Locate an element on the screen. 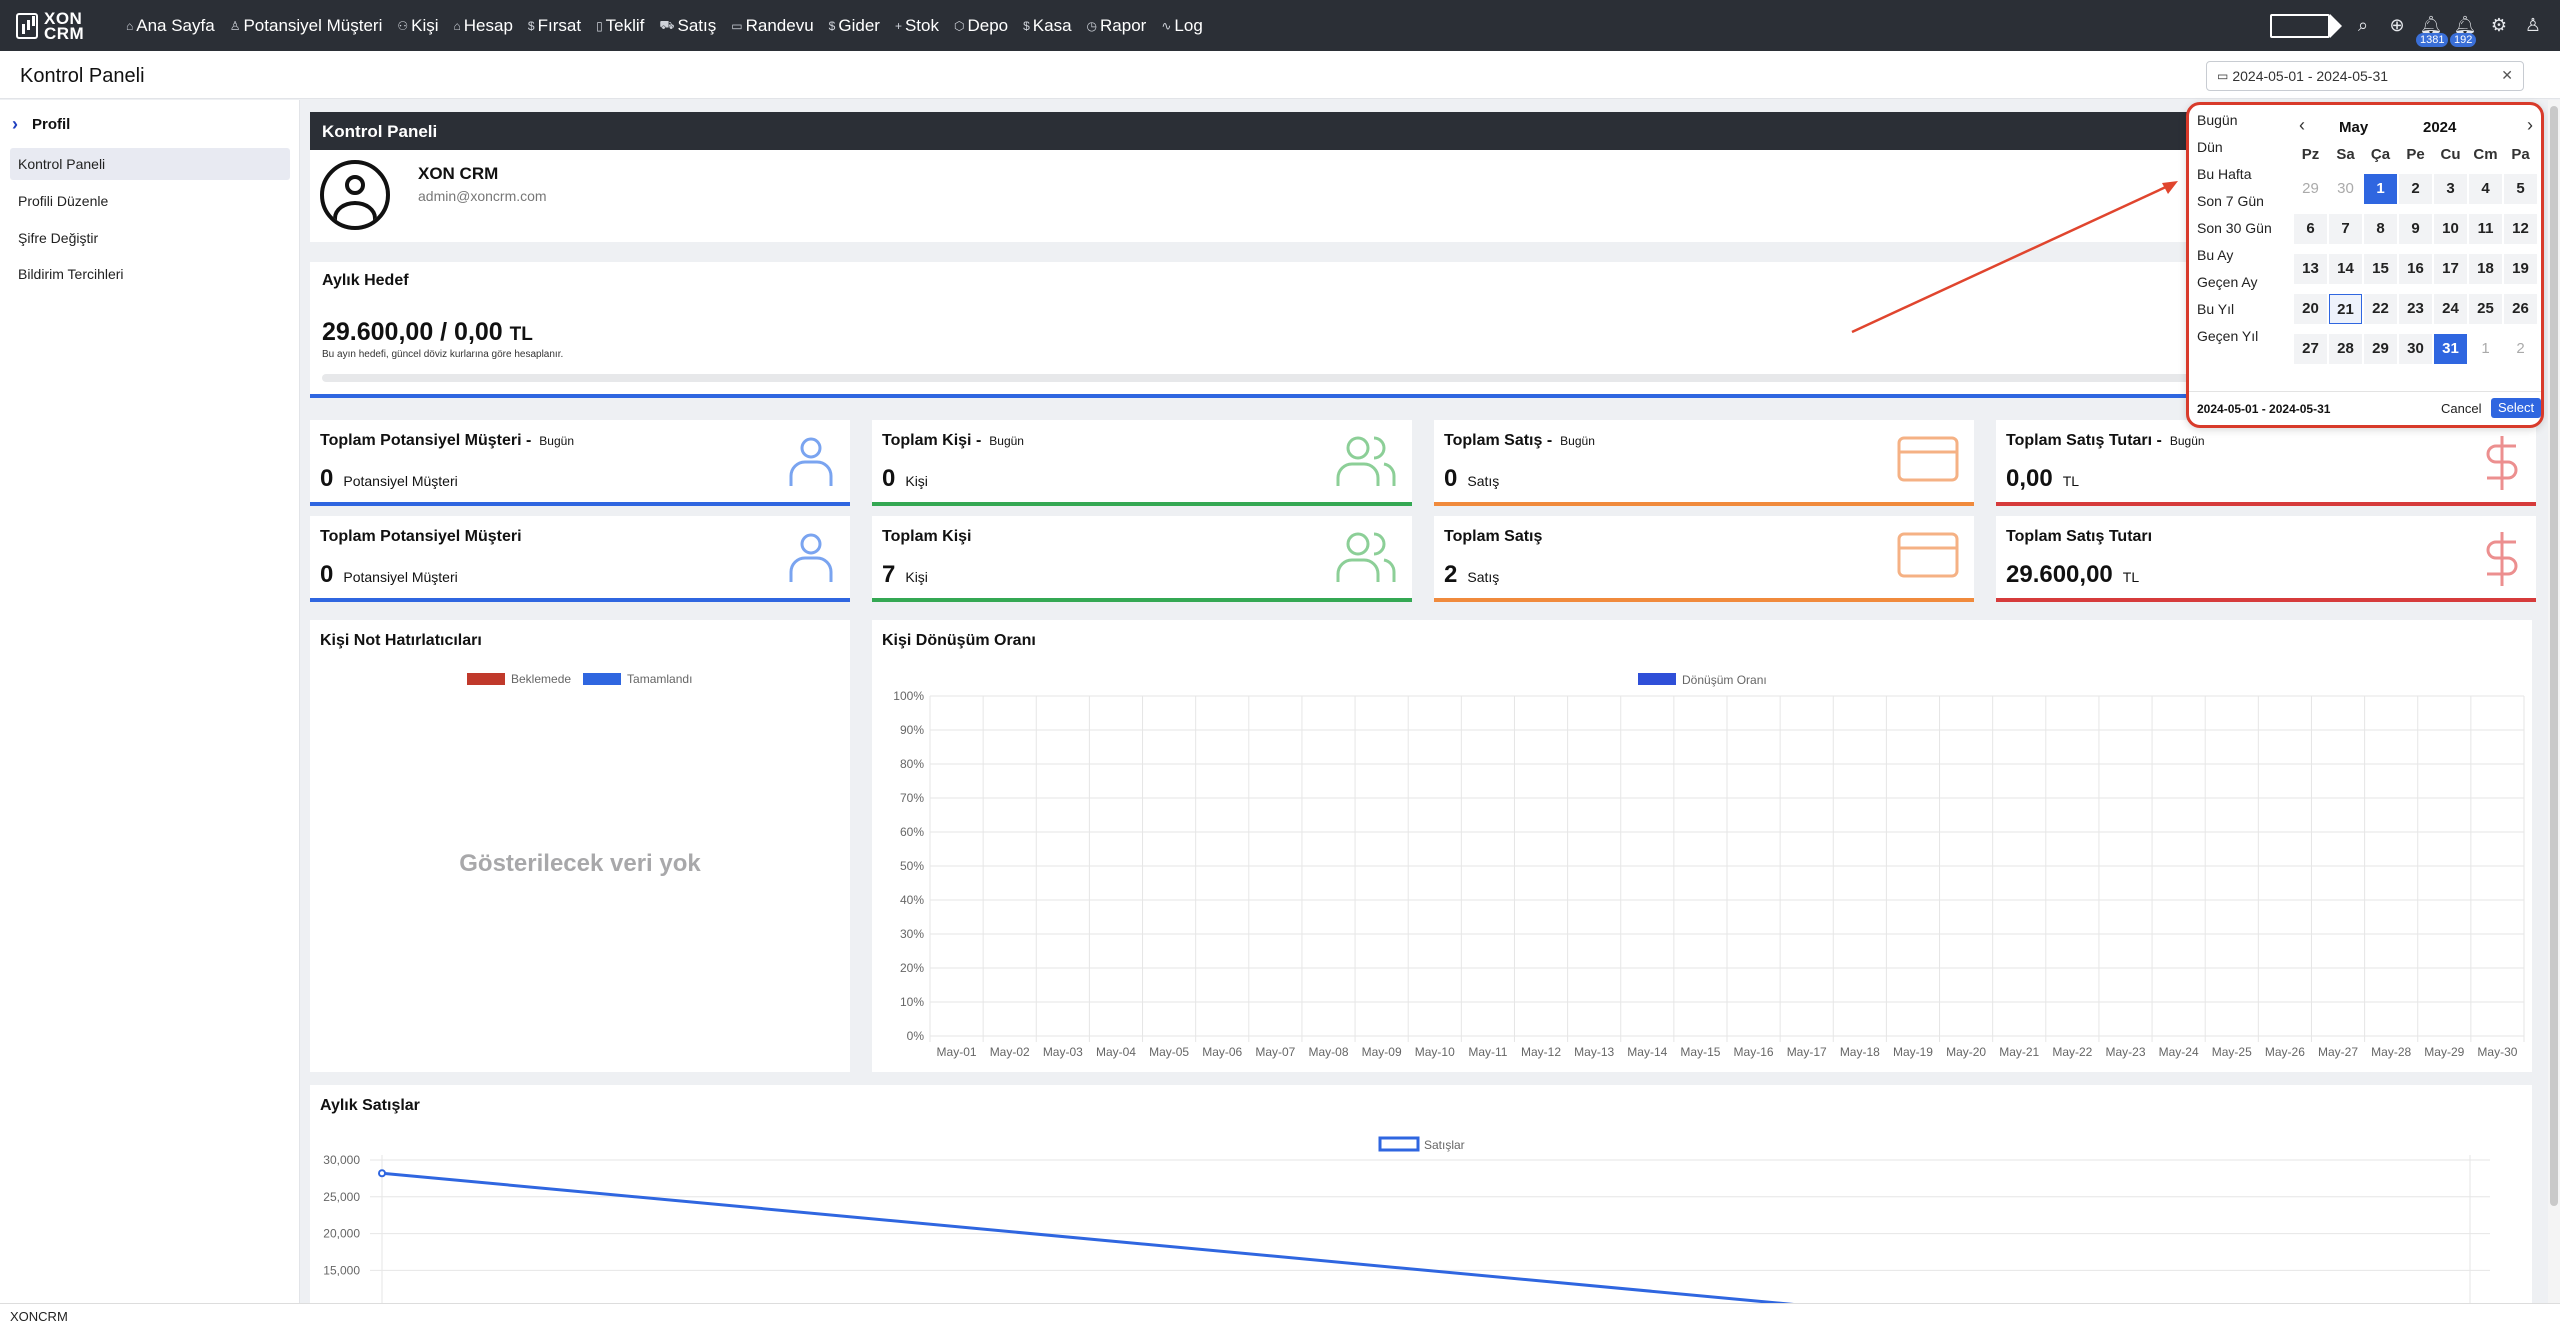 This screenshot has width=2560, height=1329. calendar-day: 25 is located at coordinates (2485, 309).